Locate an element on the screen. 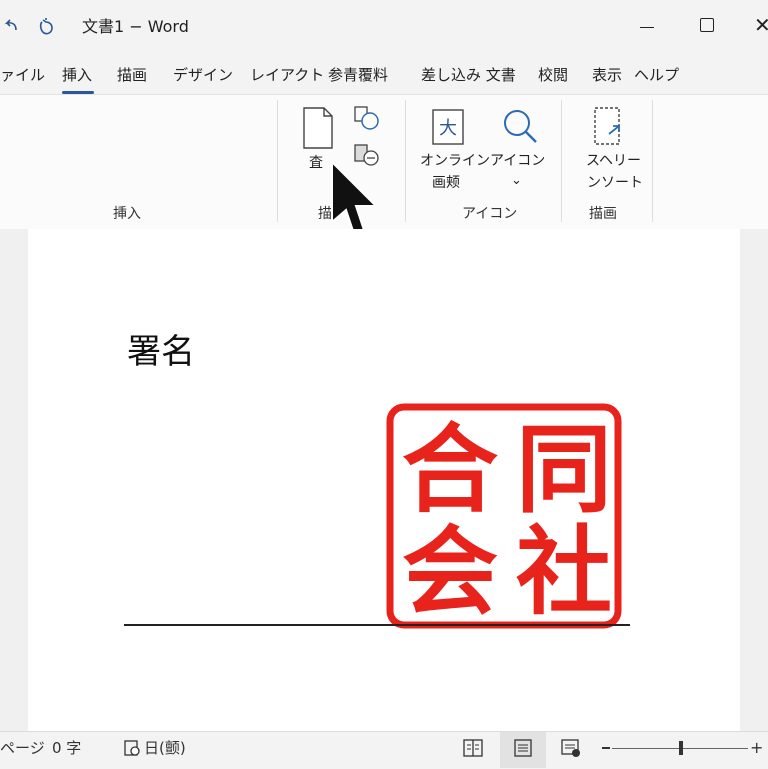  online-pictures-label-2: 画颊 is located at coordinates (446, 183).